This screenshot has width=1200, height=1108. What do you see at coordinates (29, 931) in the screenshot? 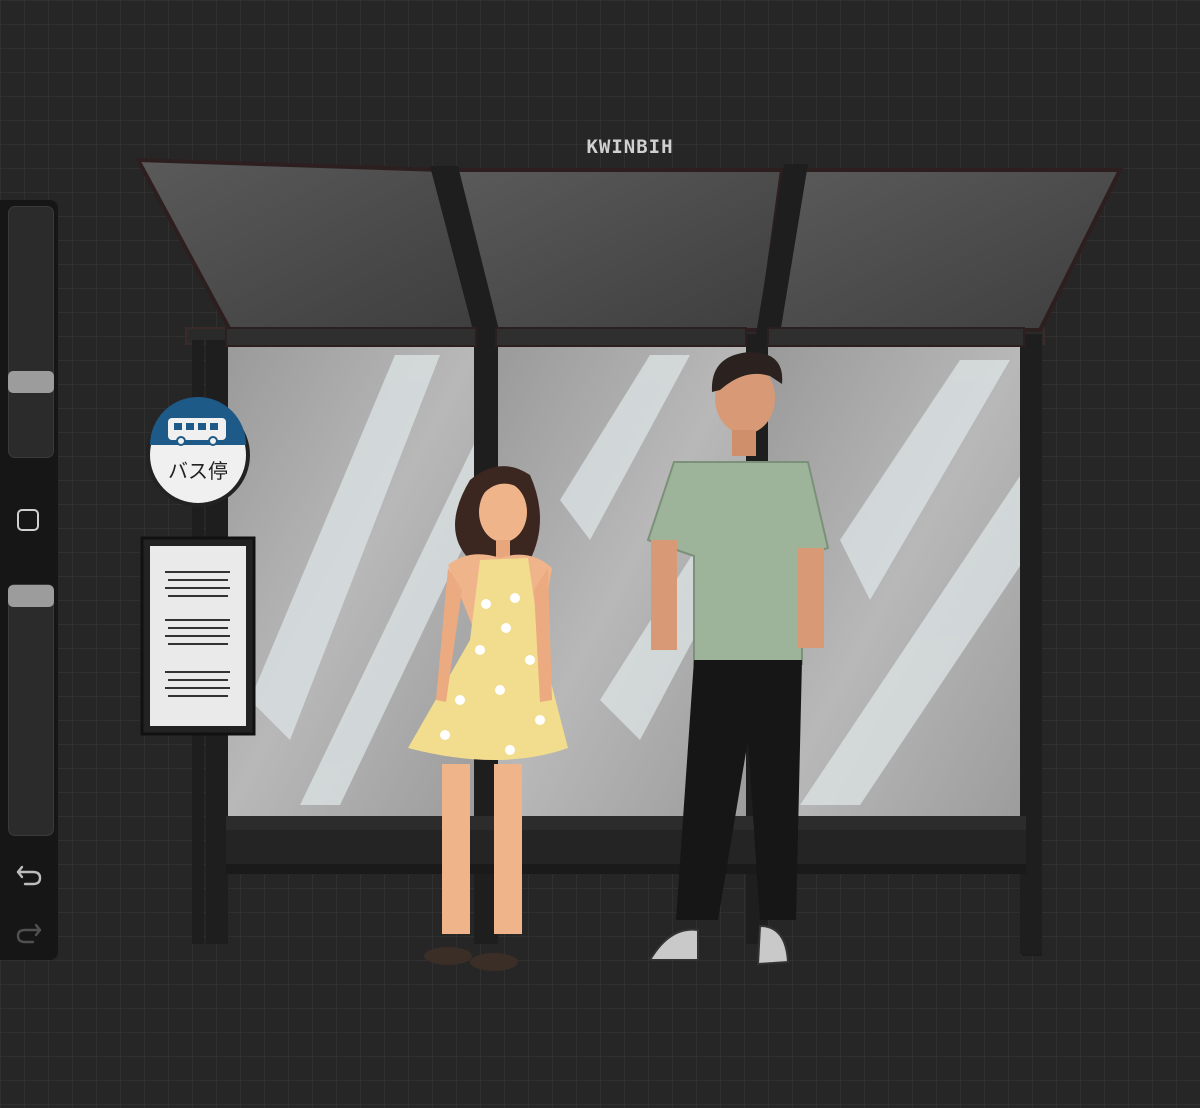
I see `redo-arrow-icon` at bounding box center [29, 931].